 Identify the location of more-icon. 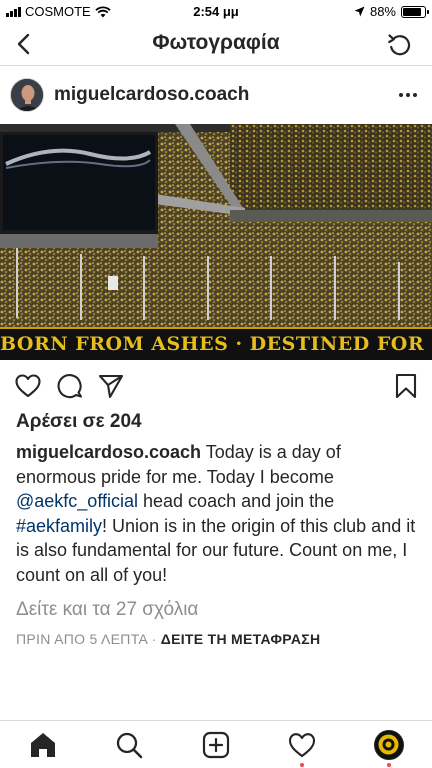
(408, 95).